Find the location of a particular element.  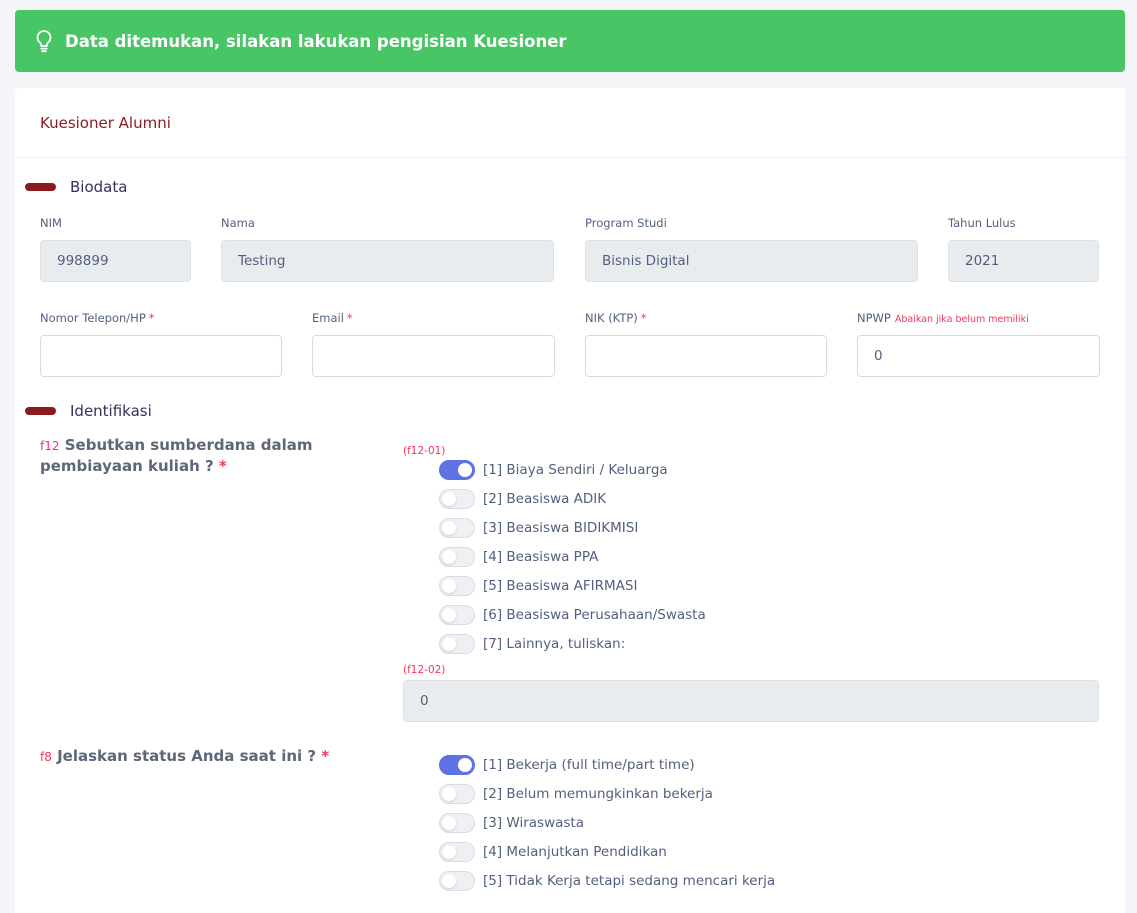

f12-option-4: [4] Beasiswa PPA is located at coordinates (518, 557).